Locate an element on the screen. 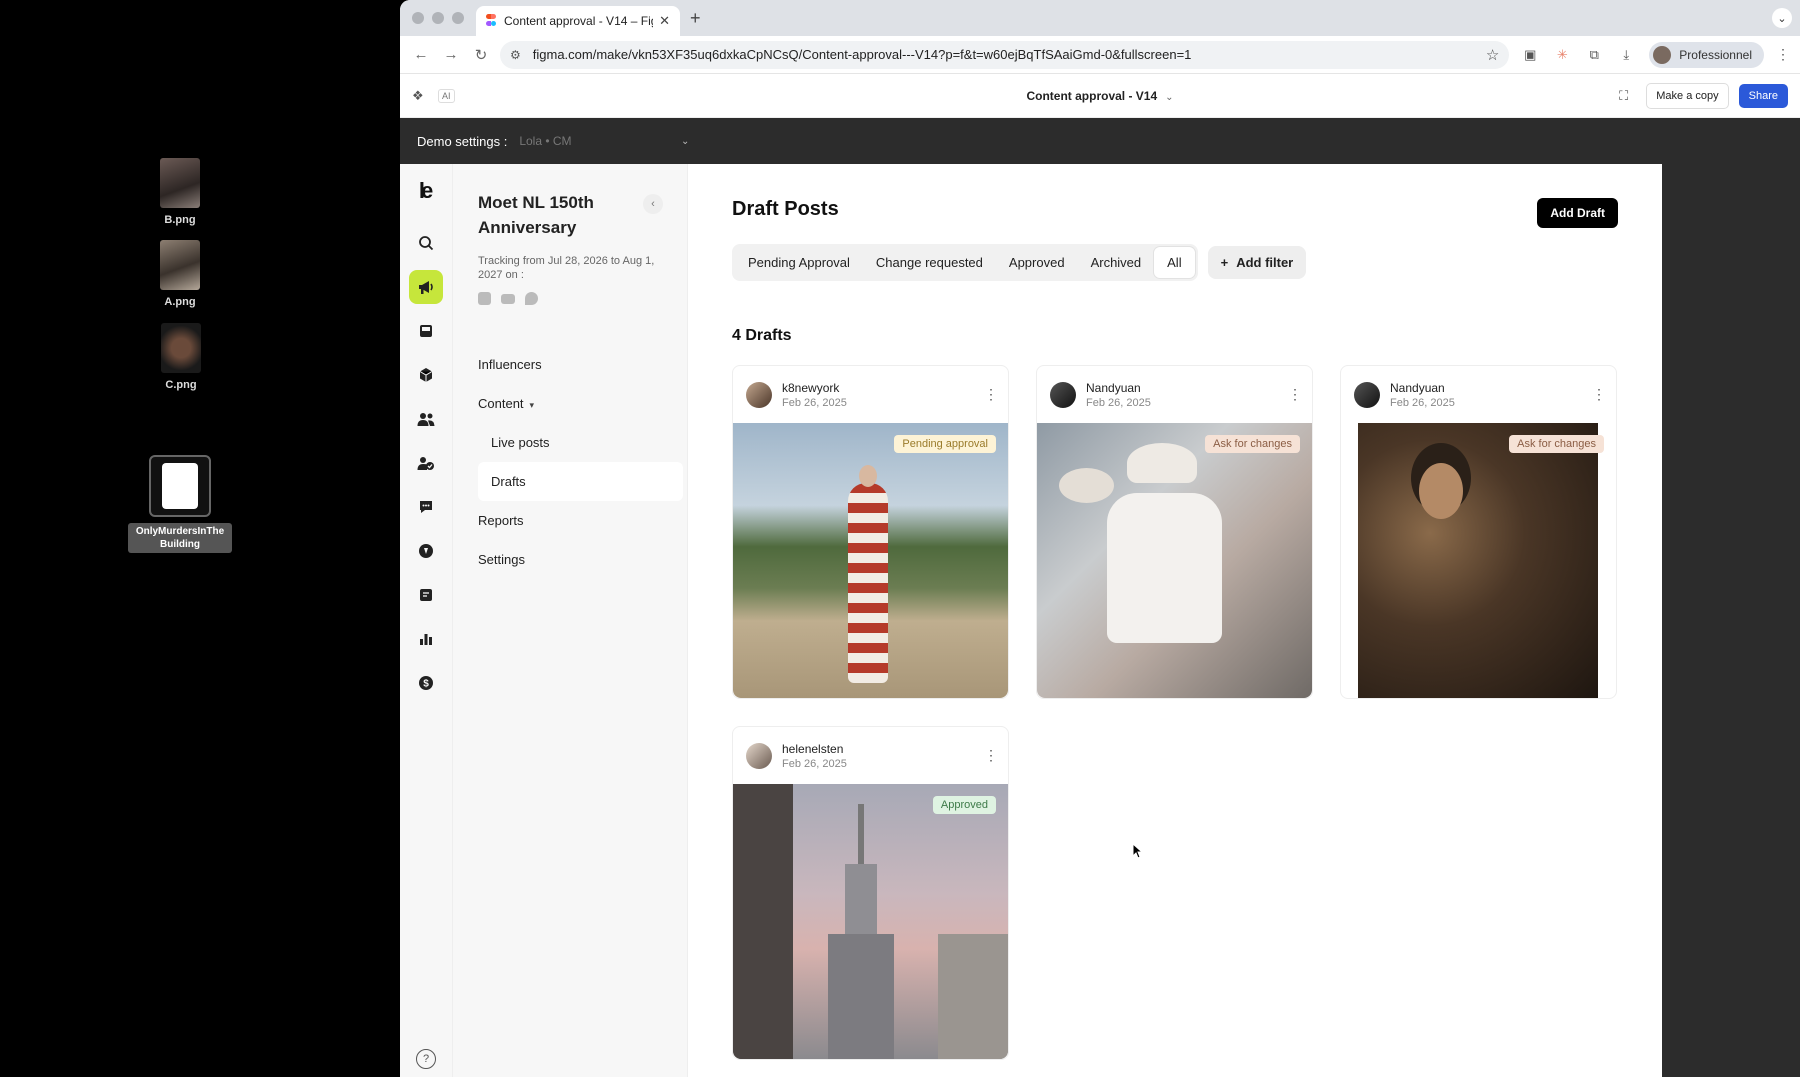 The height and width of the screenshot is (1077, 1800). add-filter-label: Add filter is located at coordinates (1265, 262).